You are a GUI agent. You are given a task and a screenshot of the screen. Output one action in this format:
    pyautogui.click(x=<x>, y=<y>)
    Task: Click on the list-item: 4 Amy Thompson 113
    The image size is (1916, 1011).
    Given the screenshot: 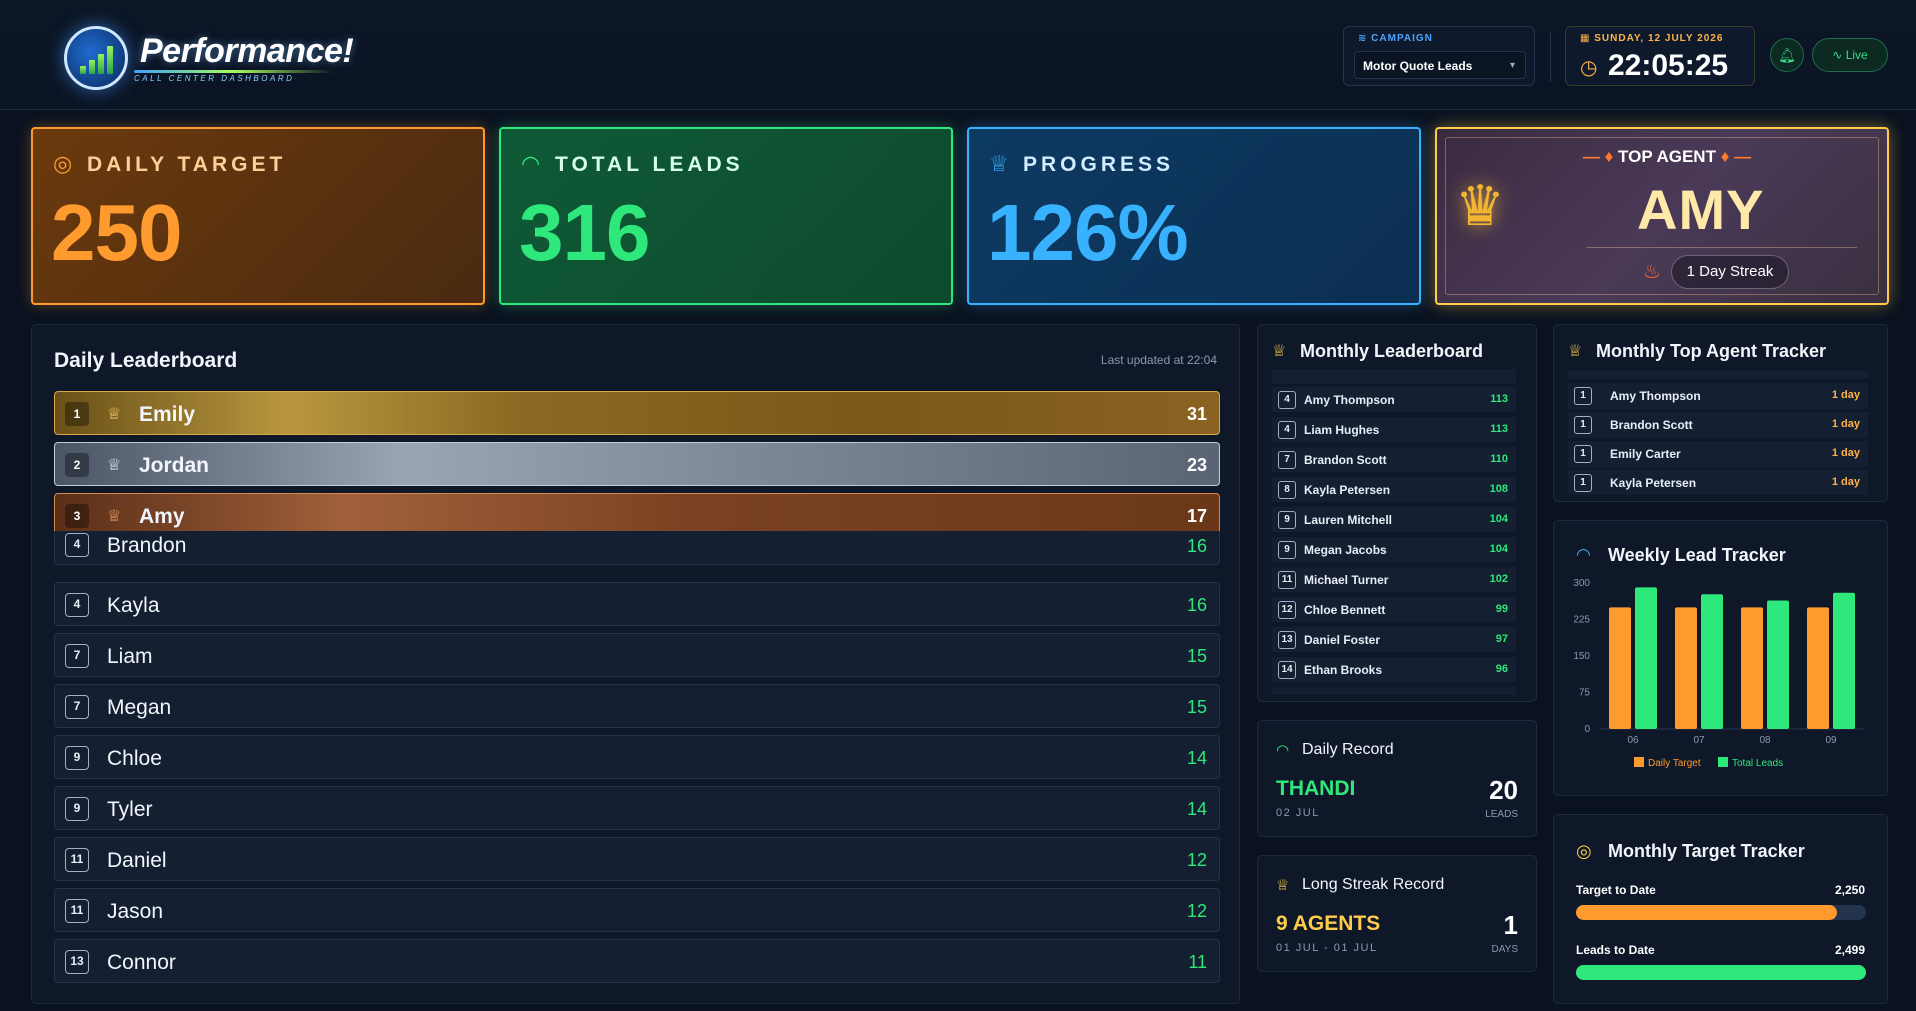 What is the action you would take?
    pyautogui.click(x=1394, y=400)
    